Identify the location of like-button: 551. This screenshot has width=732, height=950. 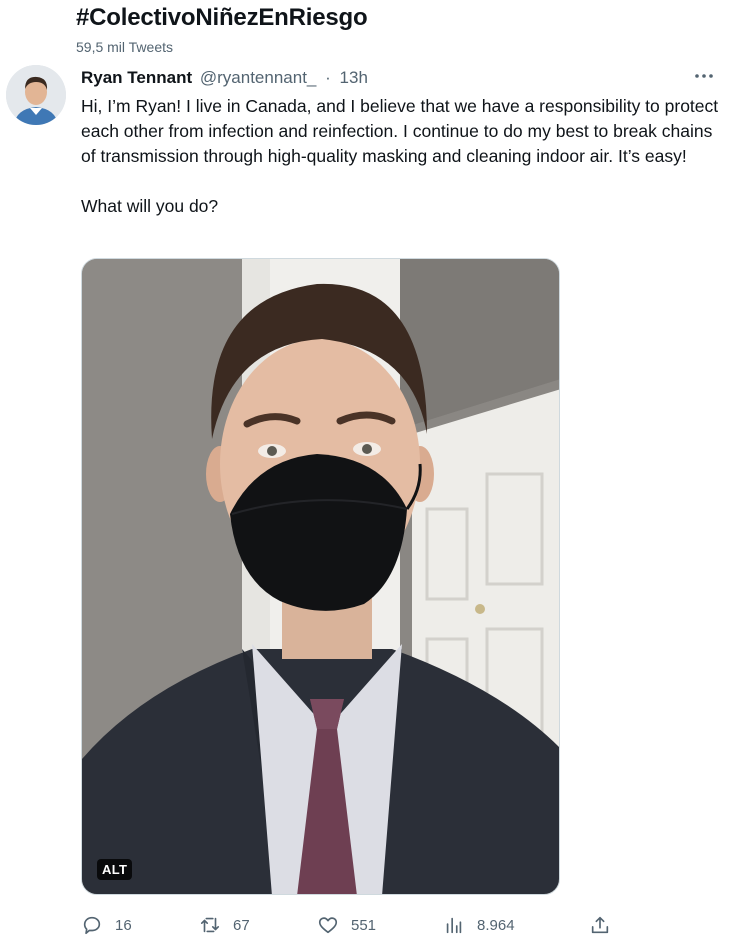
(346, 925).